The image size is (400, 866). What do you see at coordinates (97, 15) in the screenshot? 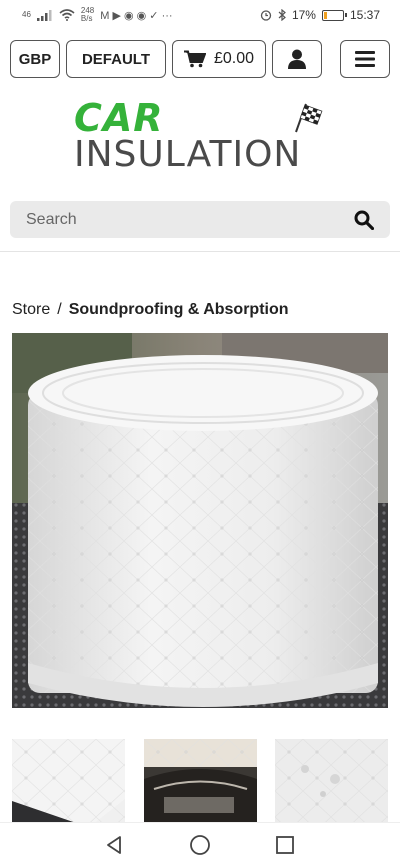
I see `status-left: 46 248 B/s M ▶ ◉ ◉ ✓ ···` at bounding box center [97, 15].